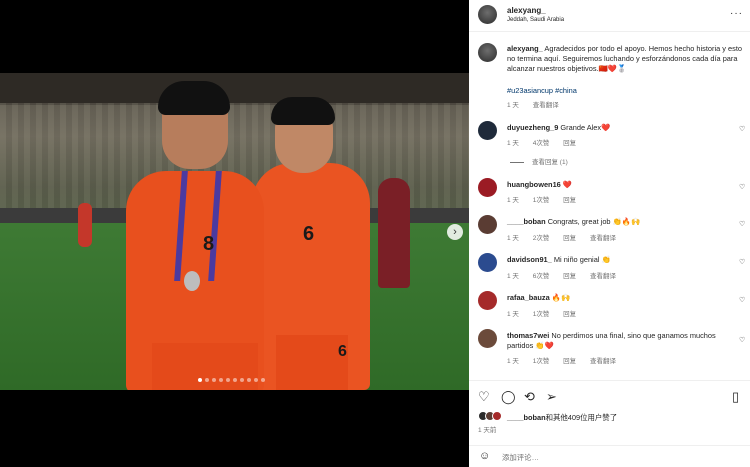 The image size is (750, 467). I want to click on view-replies-button: 查看回复 (1), so click(539, 161).